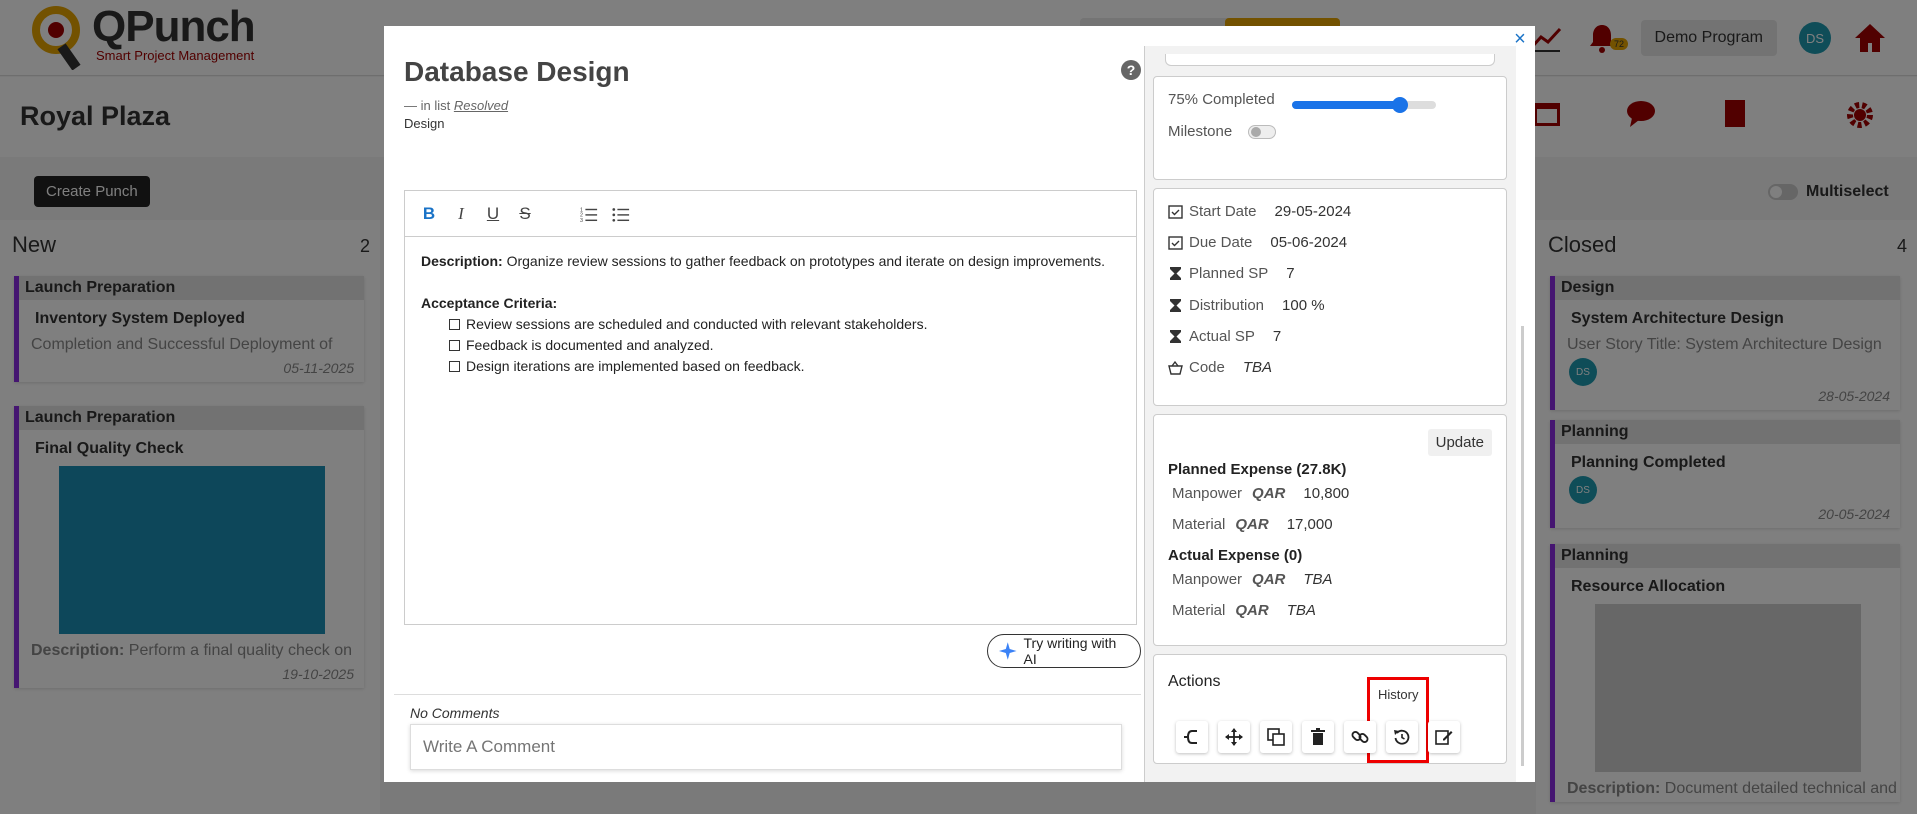 The image size is (1917, 814). What do you see at coordinates (1522, 546) in the screenshot?
I see `side-pane-scrollbar` at bounding box center [1522, 546].